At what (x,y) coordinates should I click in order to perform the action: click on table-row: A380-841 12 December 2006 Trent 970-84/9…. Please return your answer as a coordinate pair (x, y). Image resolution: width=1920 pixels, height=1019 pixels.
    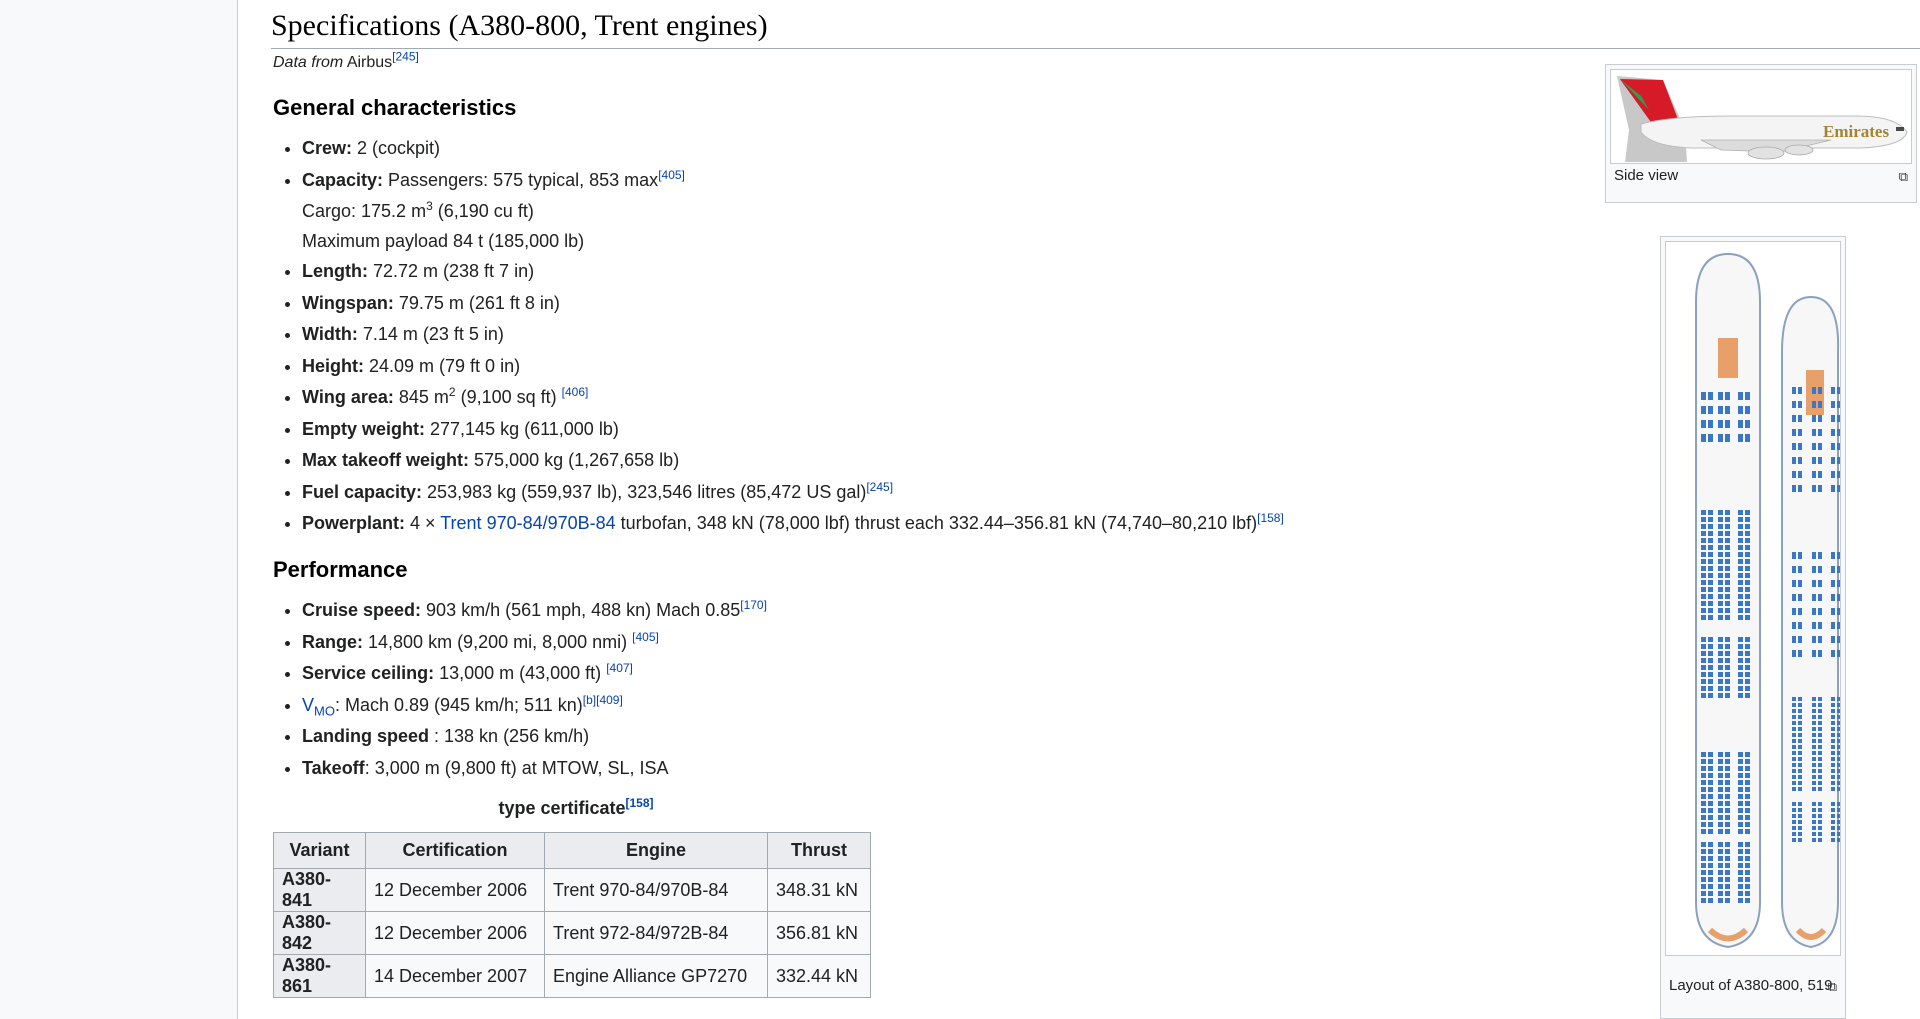
    Looking at the image, I should click on (572, 890).